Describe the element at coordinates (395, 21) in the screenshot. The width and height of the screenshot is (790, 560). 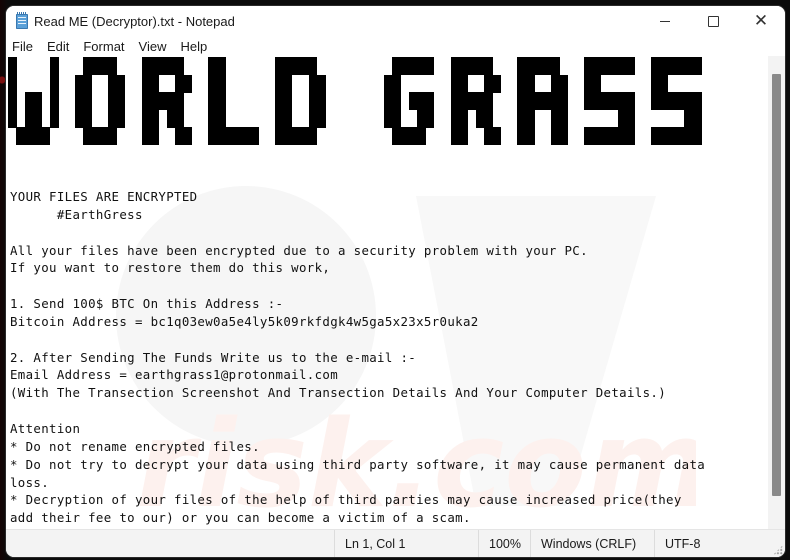
I see `title-bar: Read ME (Decryptor).txt - Notepad ✕` at that location.